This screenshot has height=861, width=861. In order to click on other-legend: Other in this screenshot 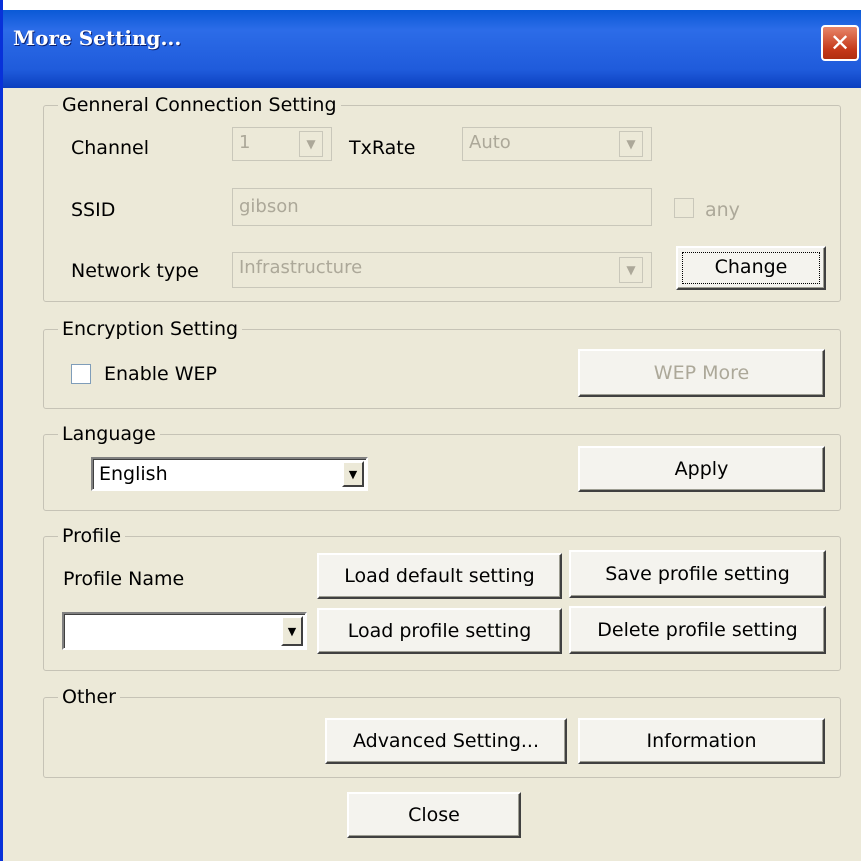, I will do `click(89, 697)`.